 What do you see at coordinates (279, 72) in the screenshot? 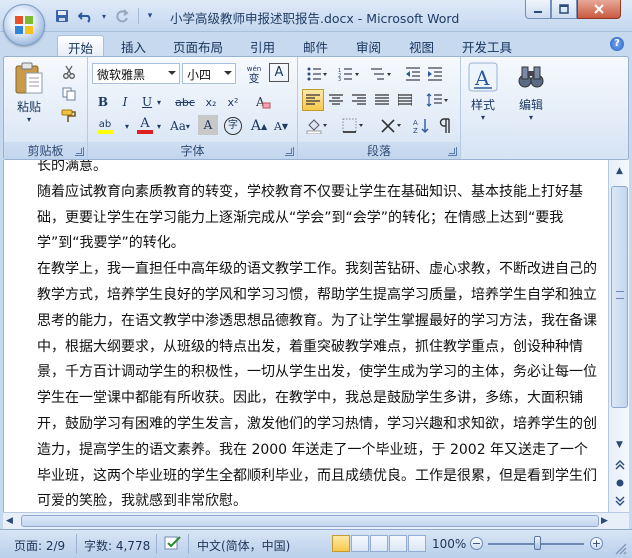
I see `character-border-button: A` at bounding box center [279, 72].